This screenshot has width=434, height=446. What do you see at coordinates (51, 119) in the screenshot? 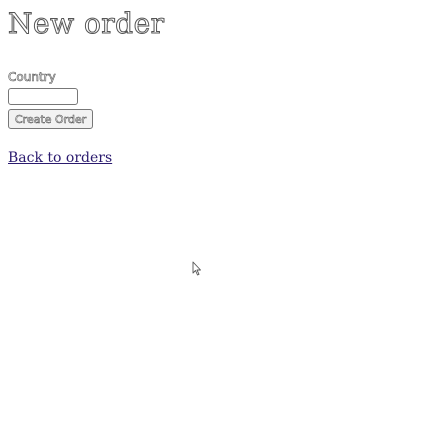
I see `create-order-button: Create Order` at bounding box center [51, 119].